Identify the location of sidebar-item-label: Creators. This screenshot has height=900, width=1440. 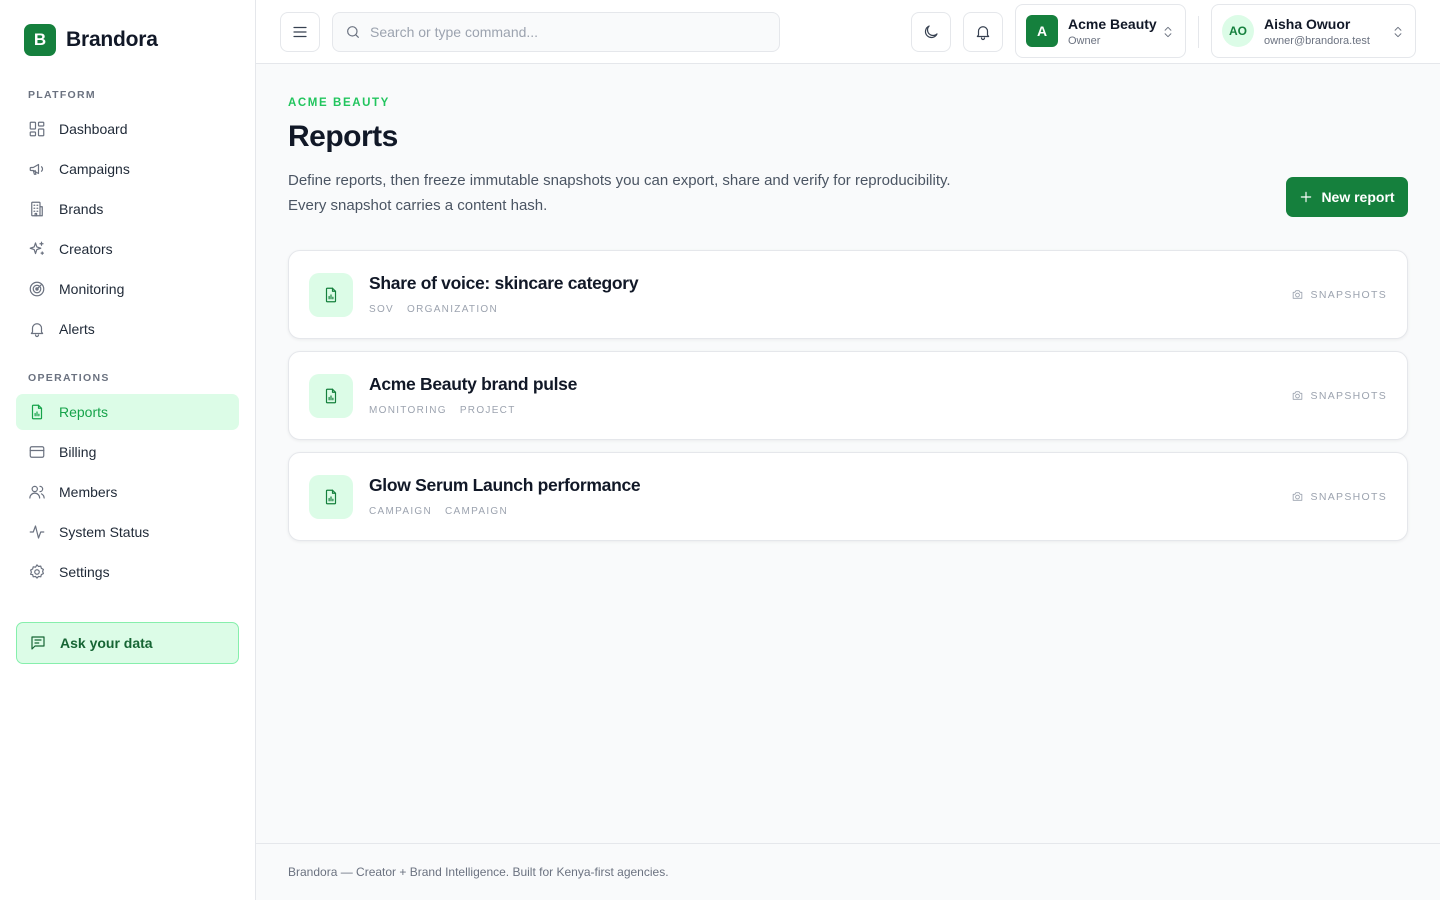
(86, 249).